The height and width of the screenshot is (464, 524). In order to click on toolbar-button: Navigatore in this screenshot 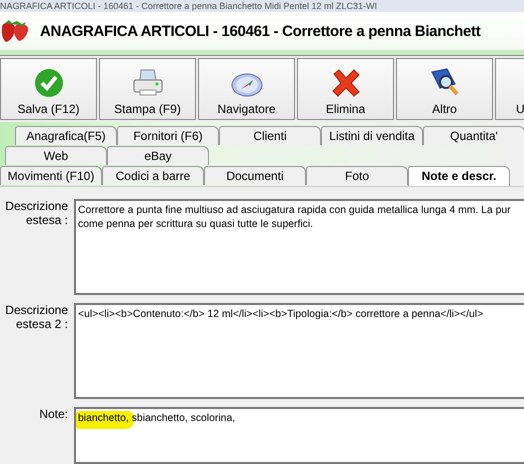, I will do `click(246, 89)`.